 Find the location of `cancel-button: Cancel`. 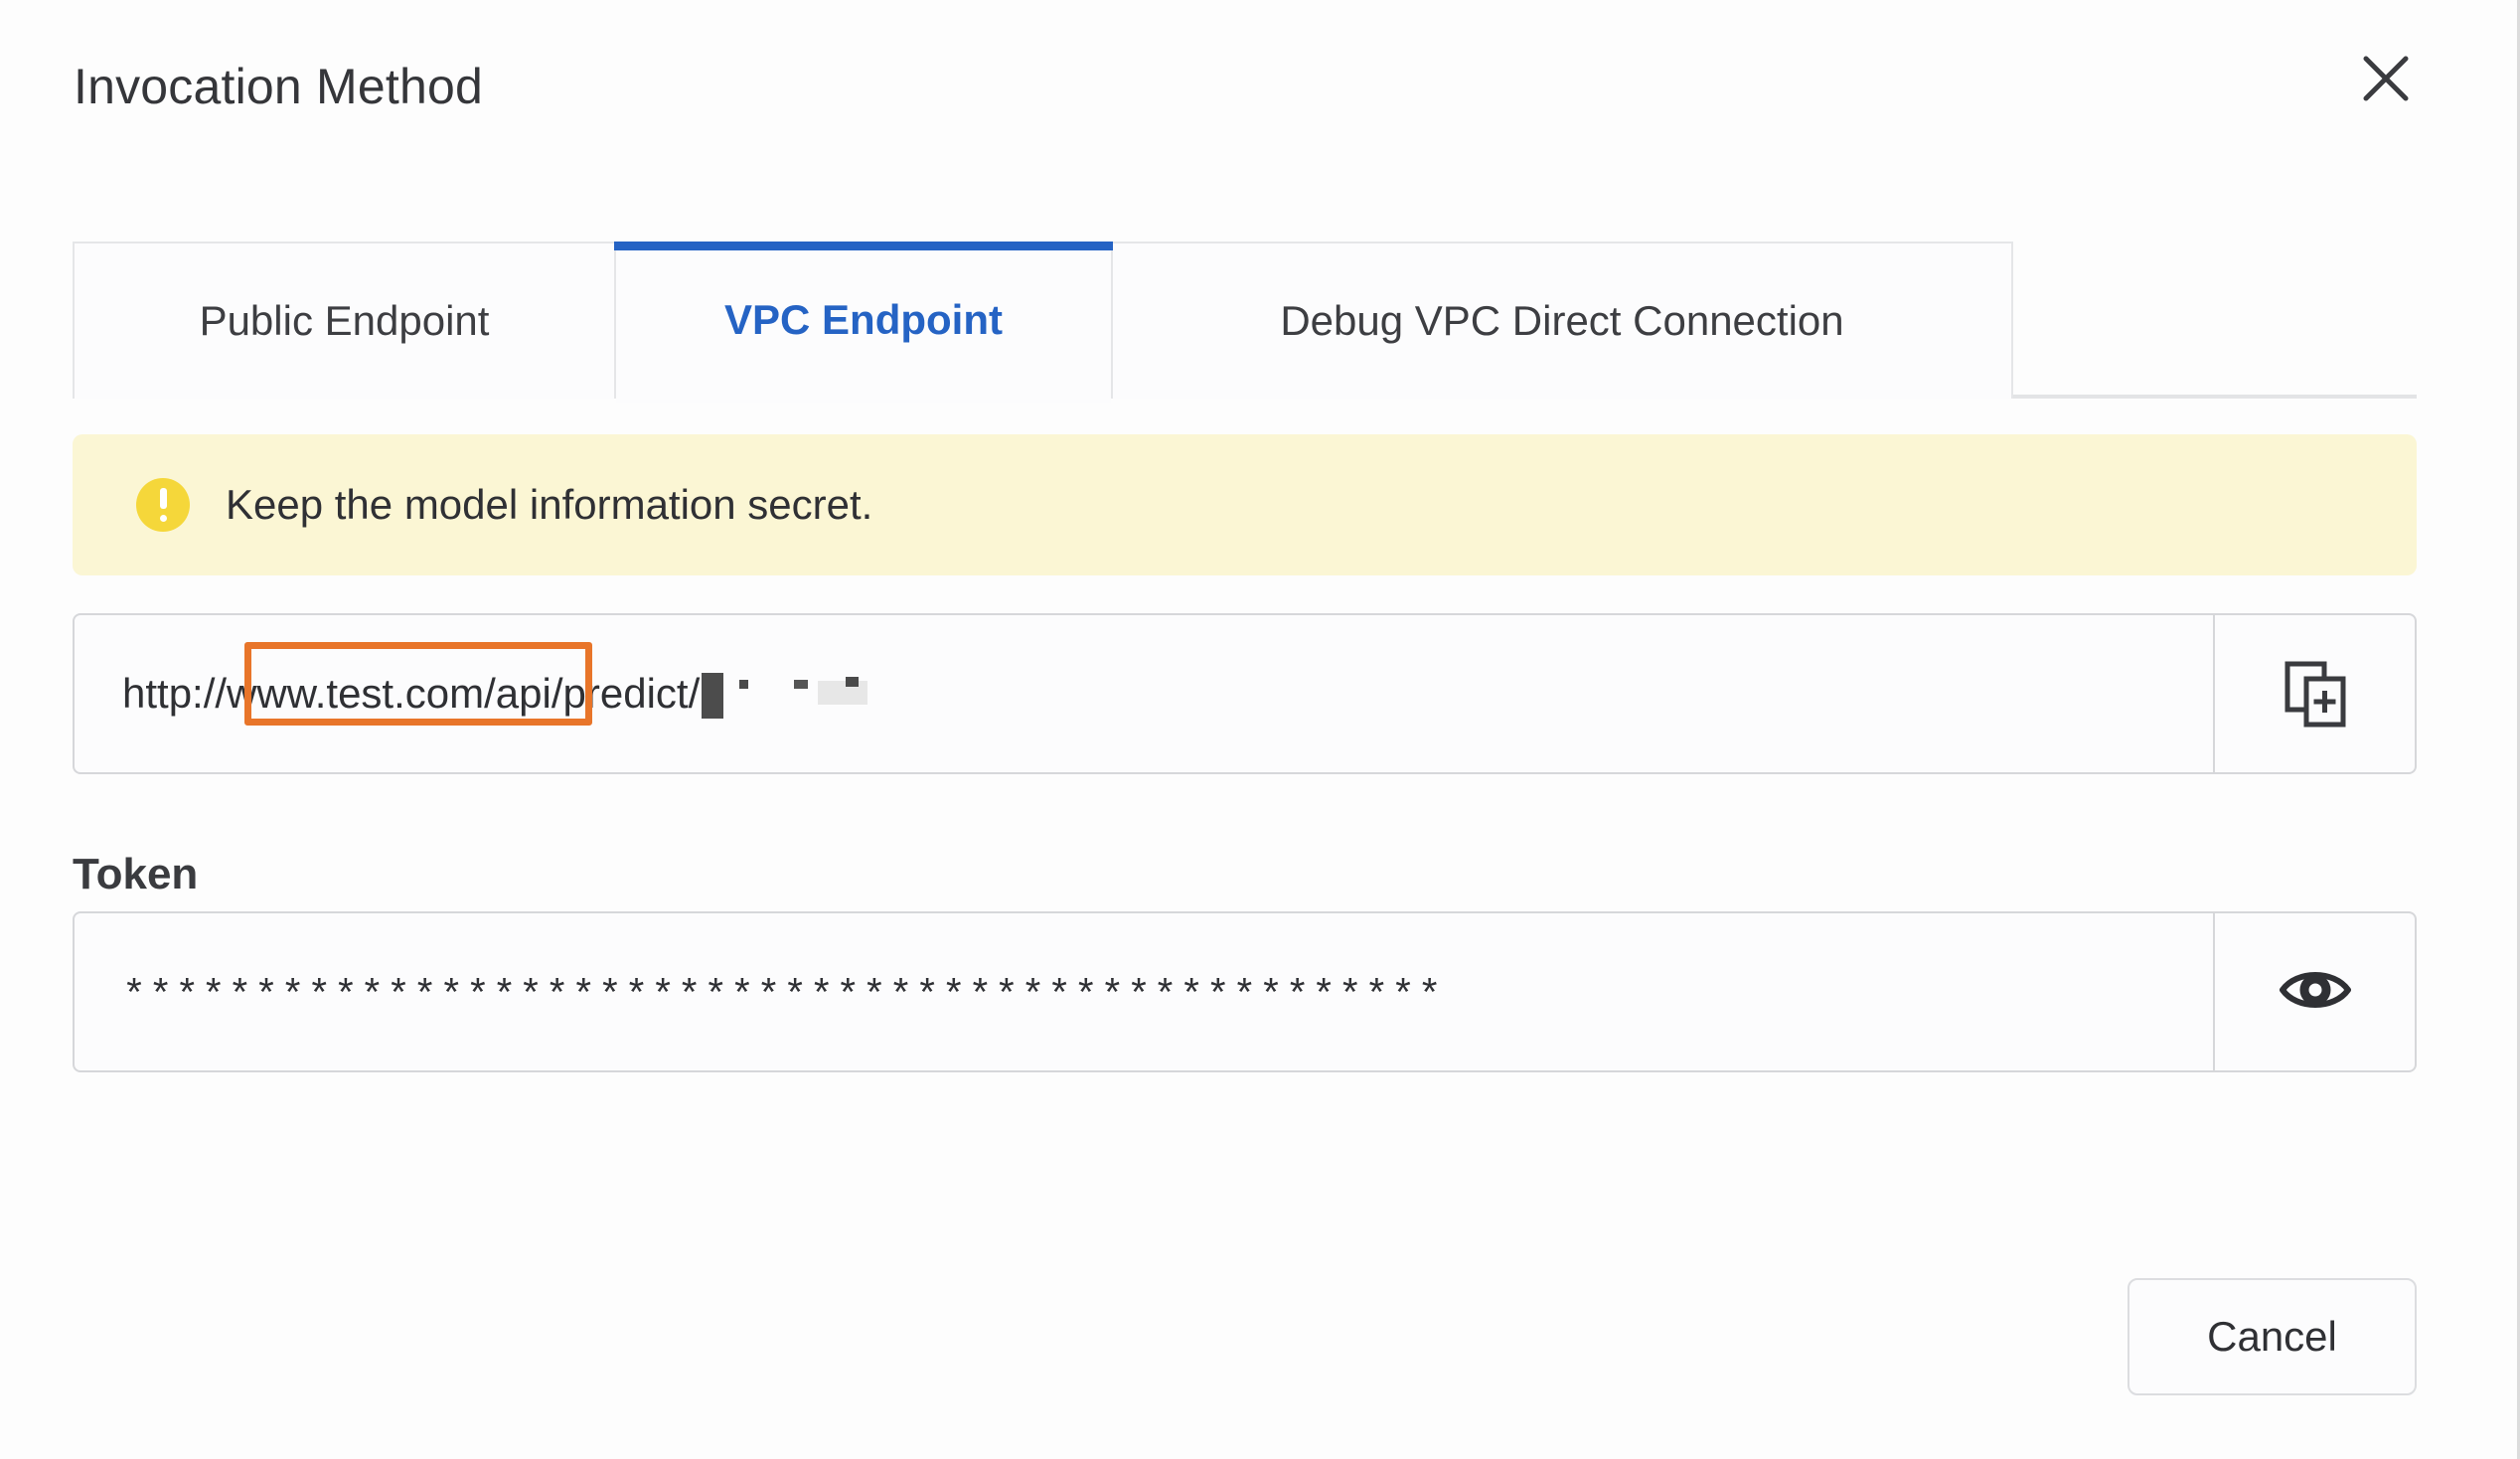

cancel-button: Cancel is located at coordinates (2272, 1337).